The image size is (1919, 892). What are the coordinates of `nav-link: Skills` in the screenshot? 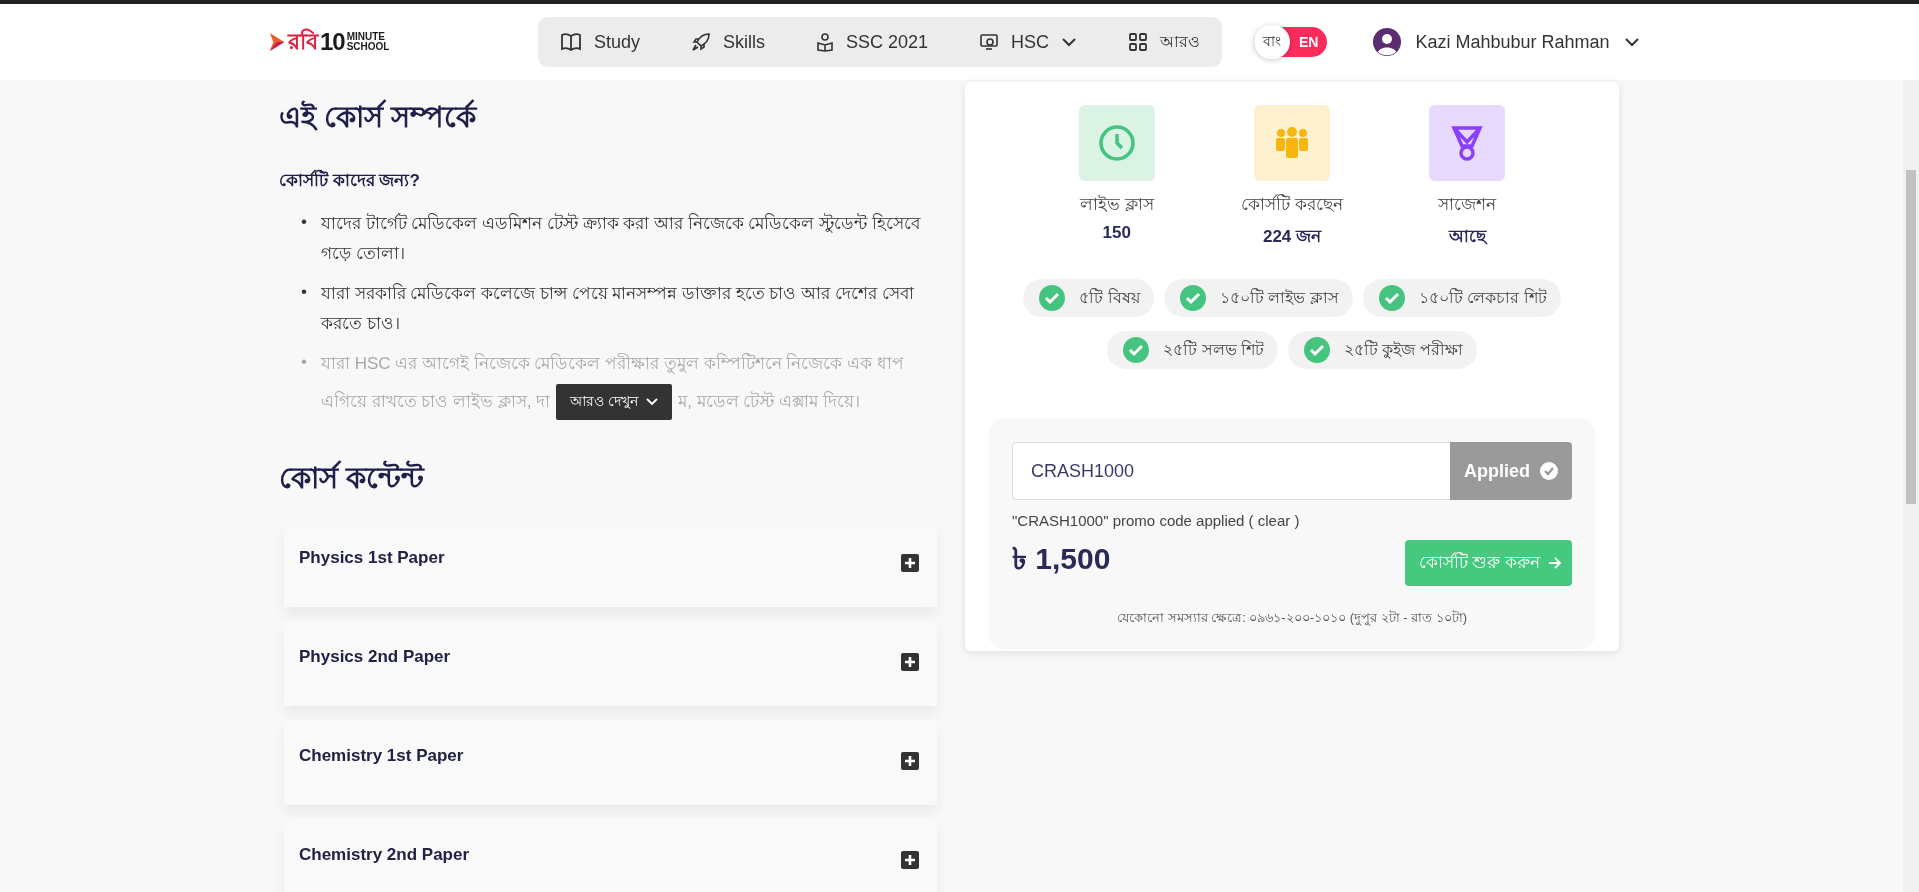 It's located at (728, 42).